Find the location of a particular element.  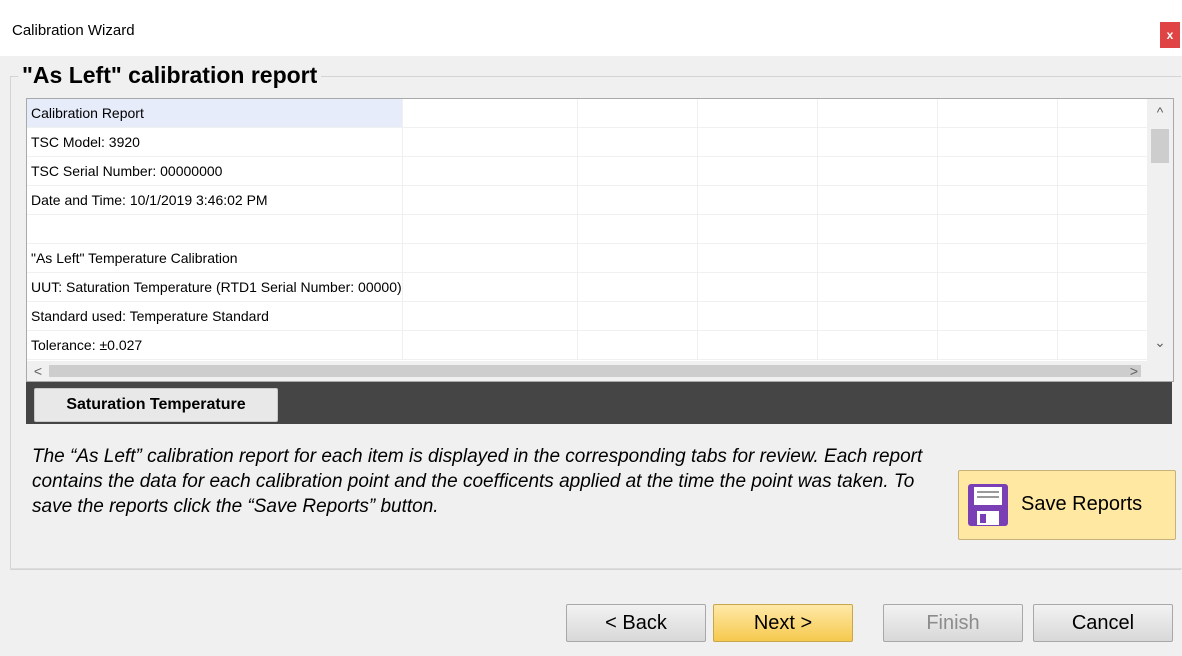

table-row: Tolerance: ±0.027 is located at coordinates (600, 345).